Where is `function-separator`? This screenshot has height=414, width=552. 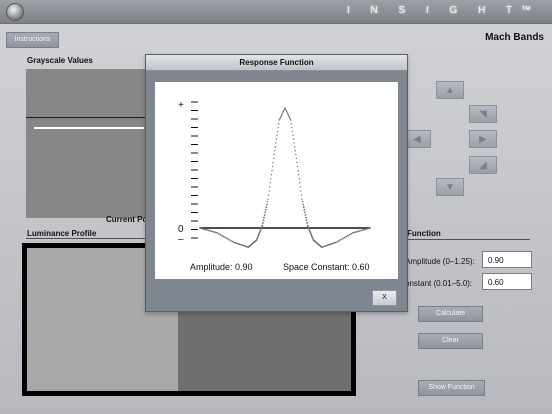
function-separator is located at coordinates (467, 239).